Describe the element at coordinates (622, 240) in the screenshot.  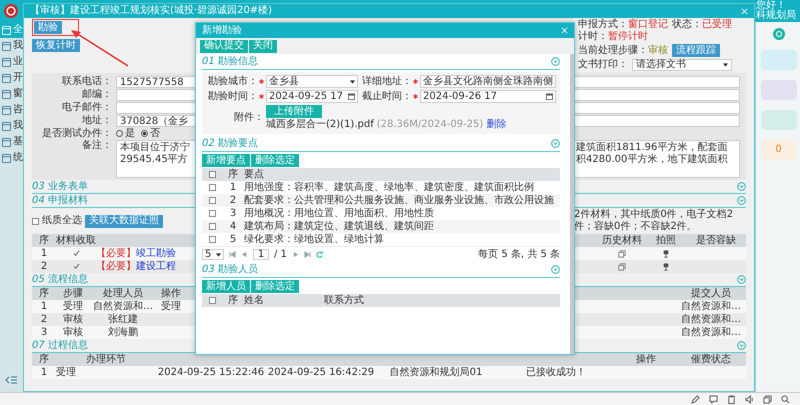
I see `column-header: 历史材料` at that location.